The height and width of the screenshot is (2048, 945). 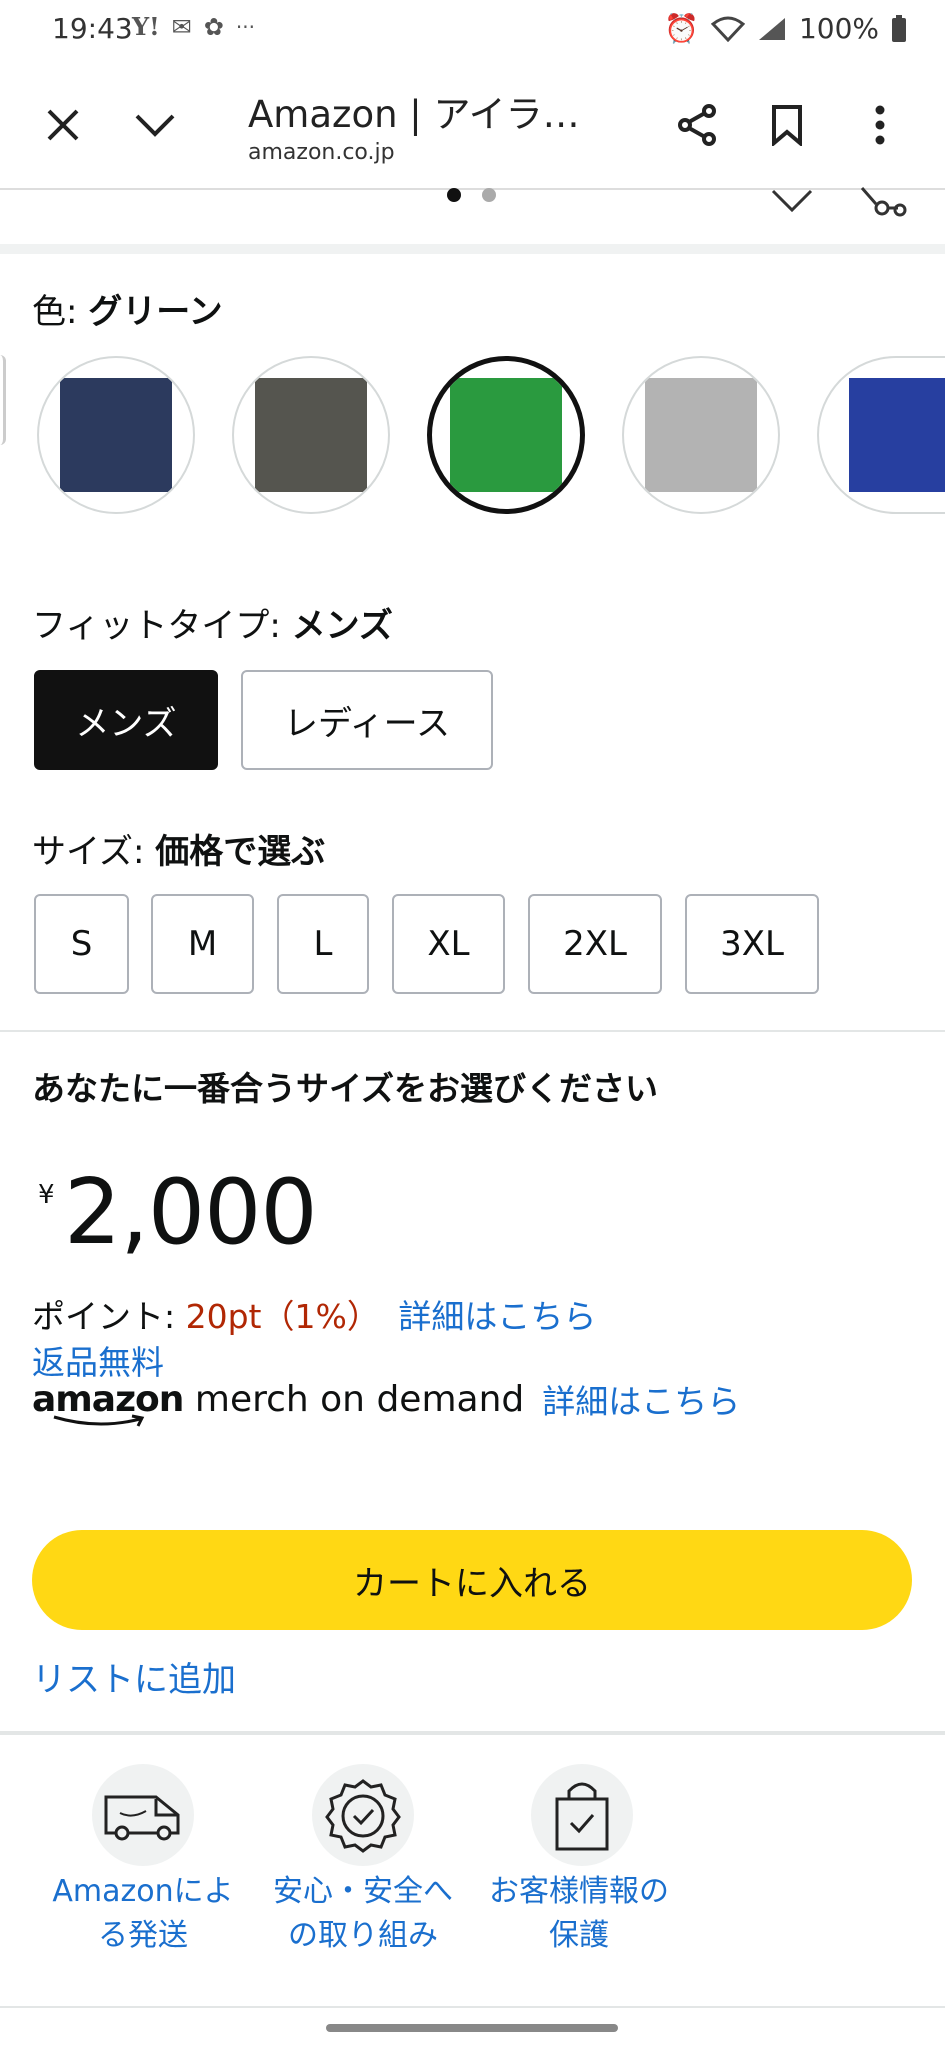 I want to click on fit-option-ladies: レディース, so click(x=367, y=720).